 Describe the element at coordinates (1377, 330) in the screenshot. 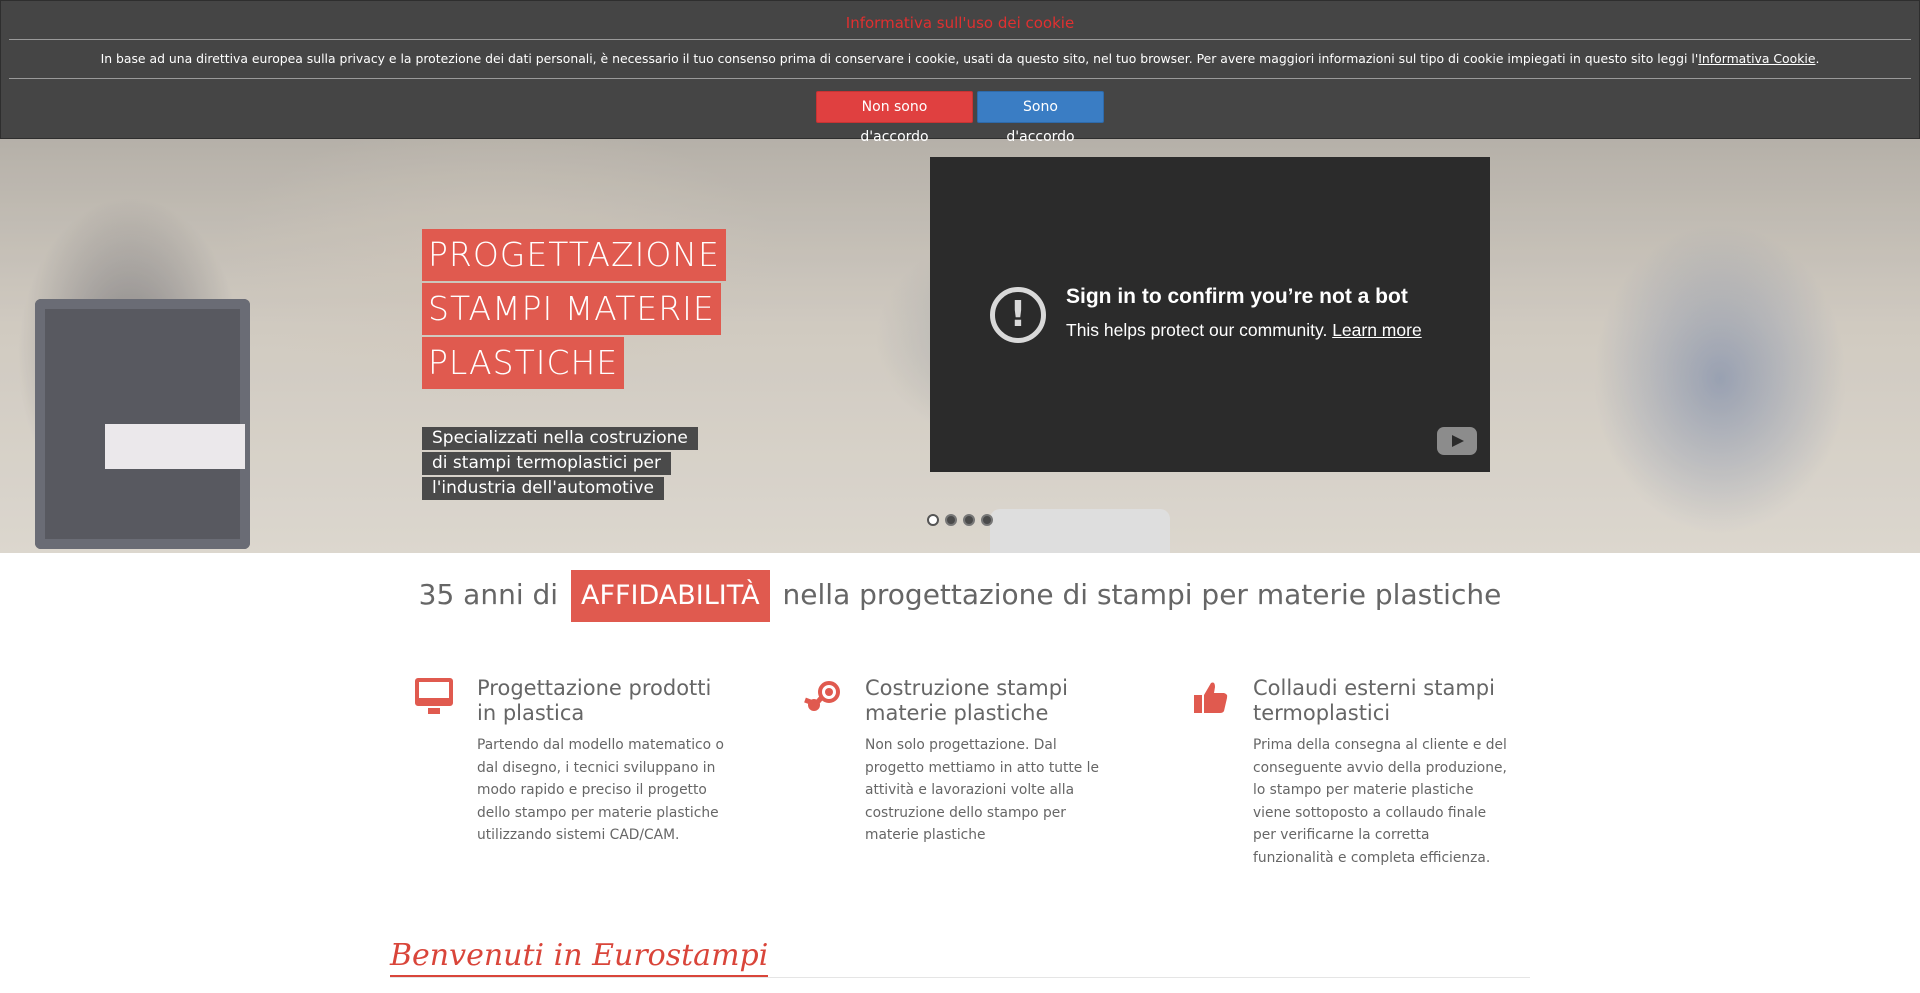

I see `learn-more-link: Learn more` at that location.